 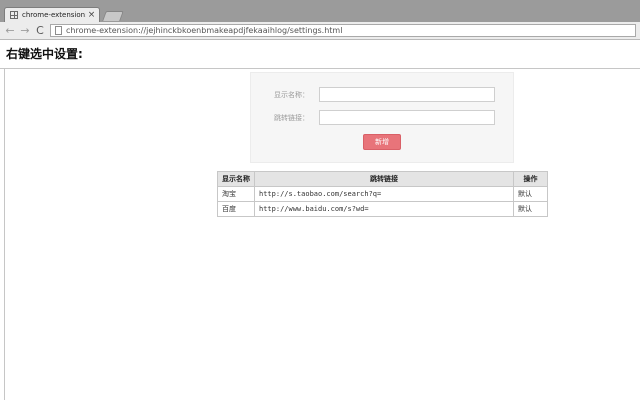 I want to click on tab-close-button: ×, so click(x=91, y=15).